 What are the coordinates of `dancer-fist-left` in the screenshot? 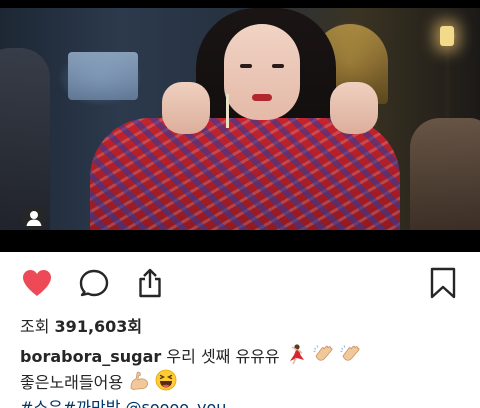 It's located at (186, 108).